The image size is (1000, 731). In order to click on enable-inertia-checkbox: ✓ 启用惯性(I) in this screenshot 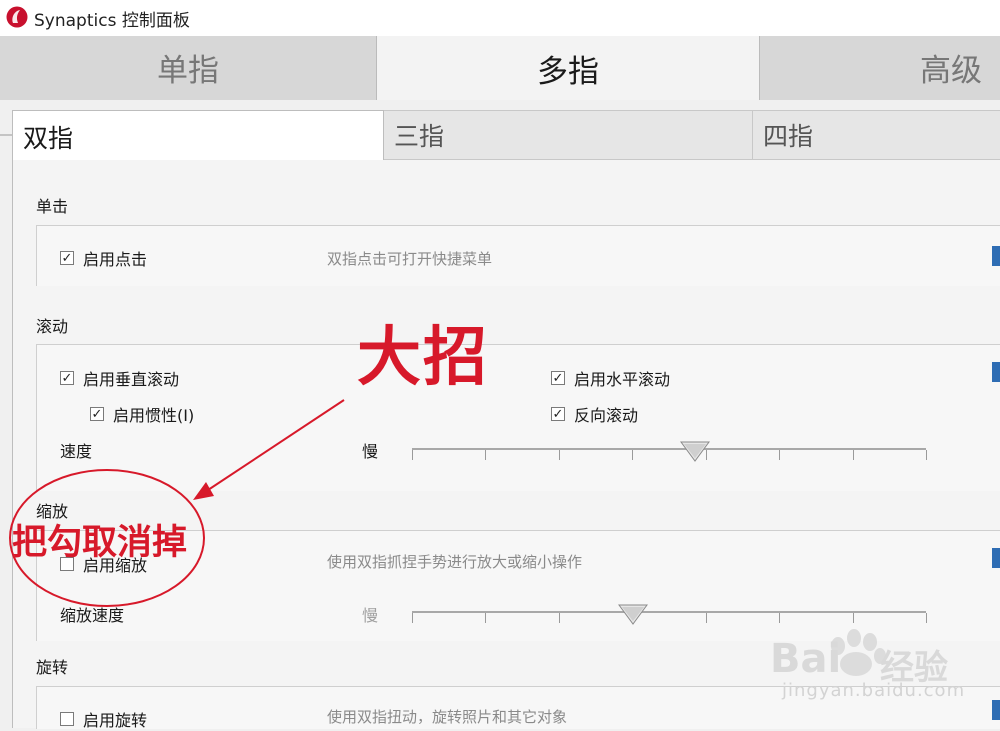, I will do `click(142, 414)`.